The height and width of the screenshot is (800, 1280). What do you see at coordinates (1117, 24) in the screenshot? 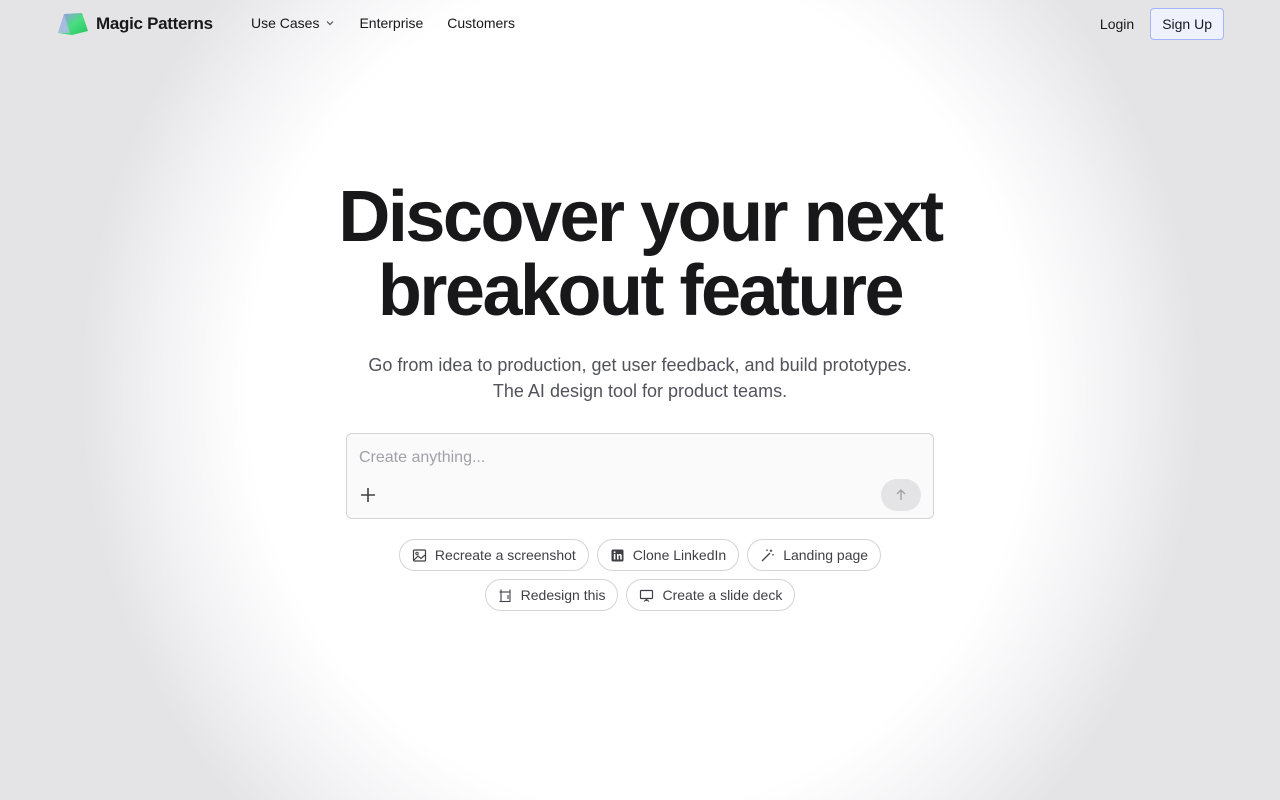
I see `login-link: Login` at bounding box center [1117, 24].